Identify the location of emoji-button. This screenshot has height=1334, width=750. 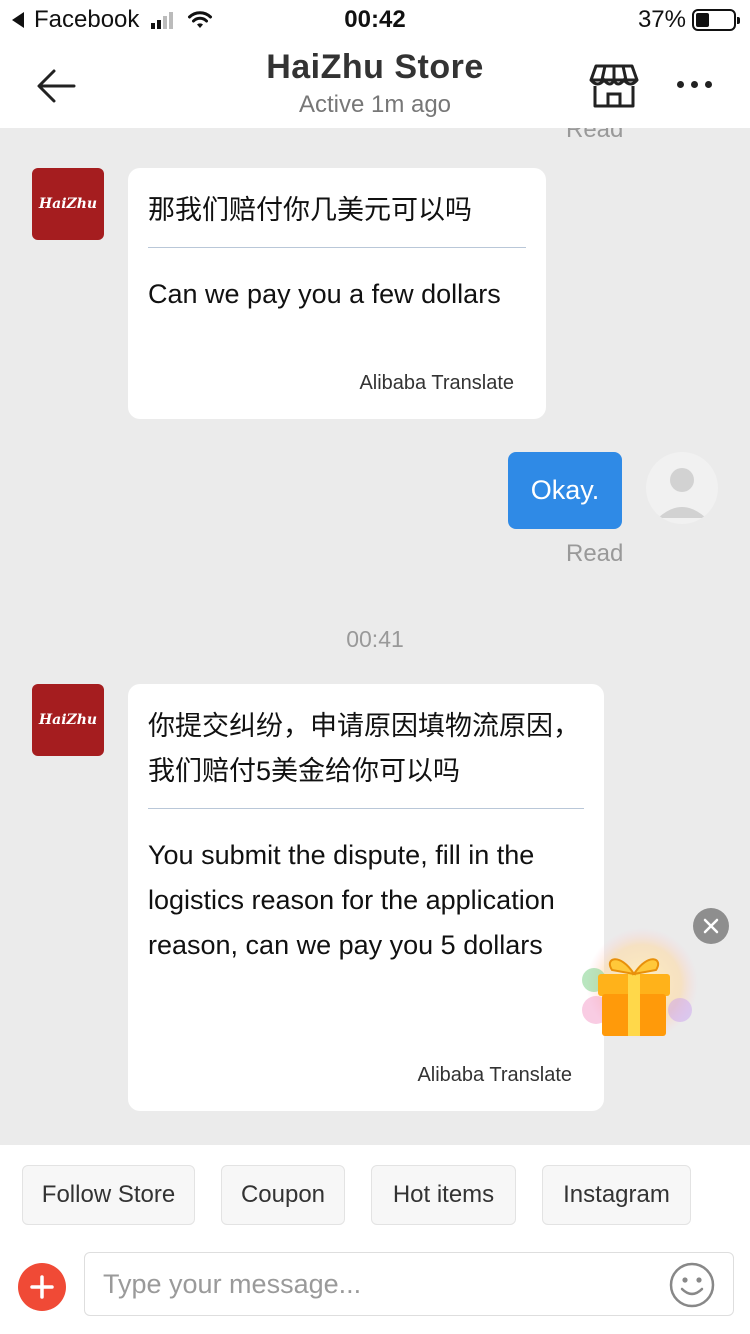
(692, 1285).